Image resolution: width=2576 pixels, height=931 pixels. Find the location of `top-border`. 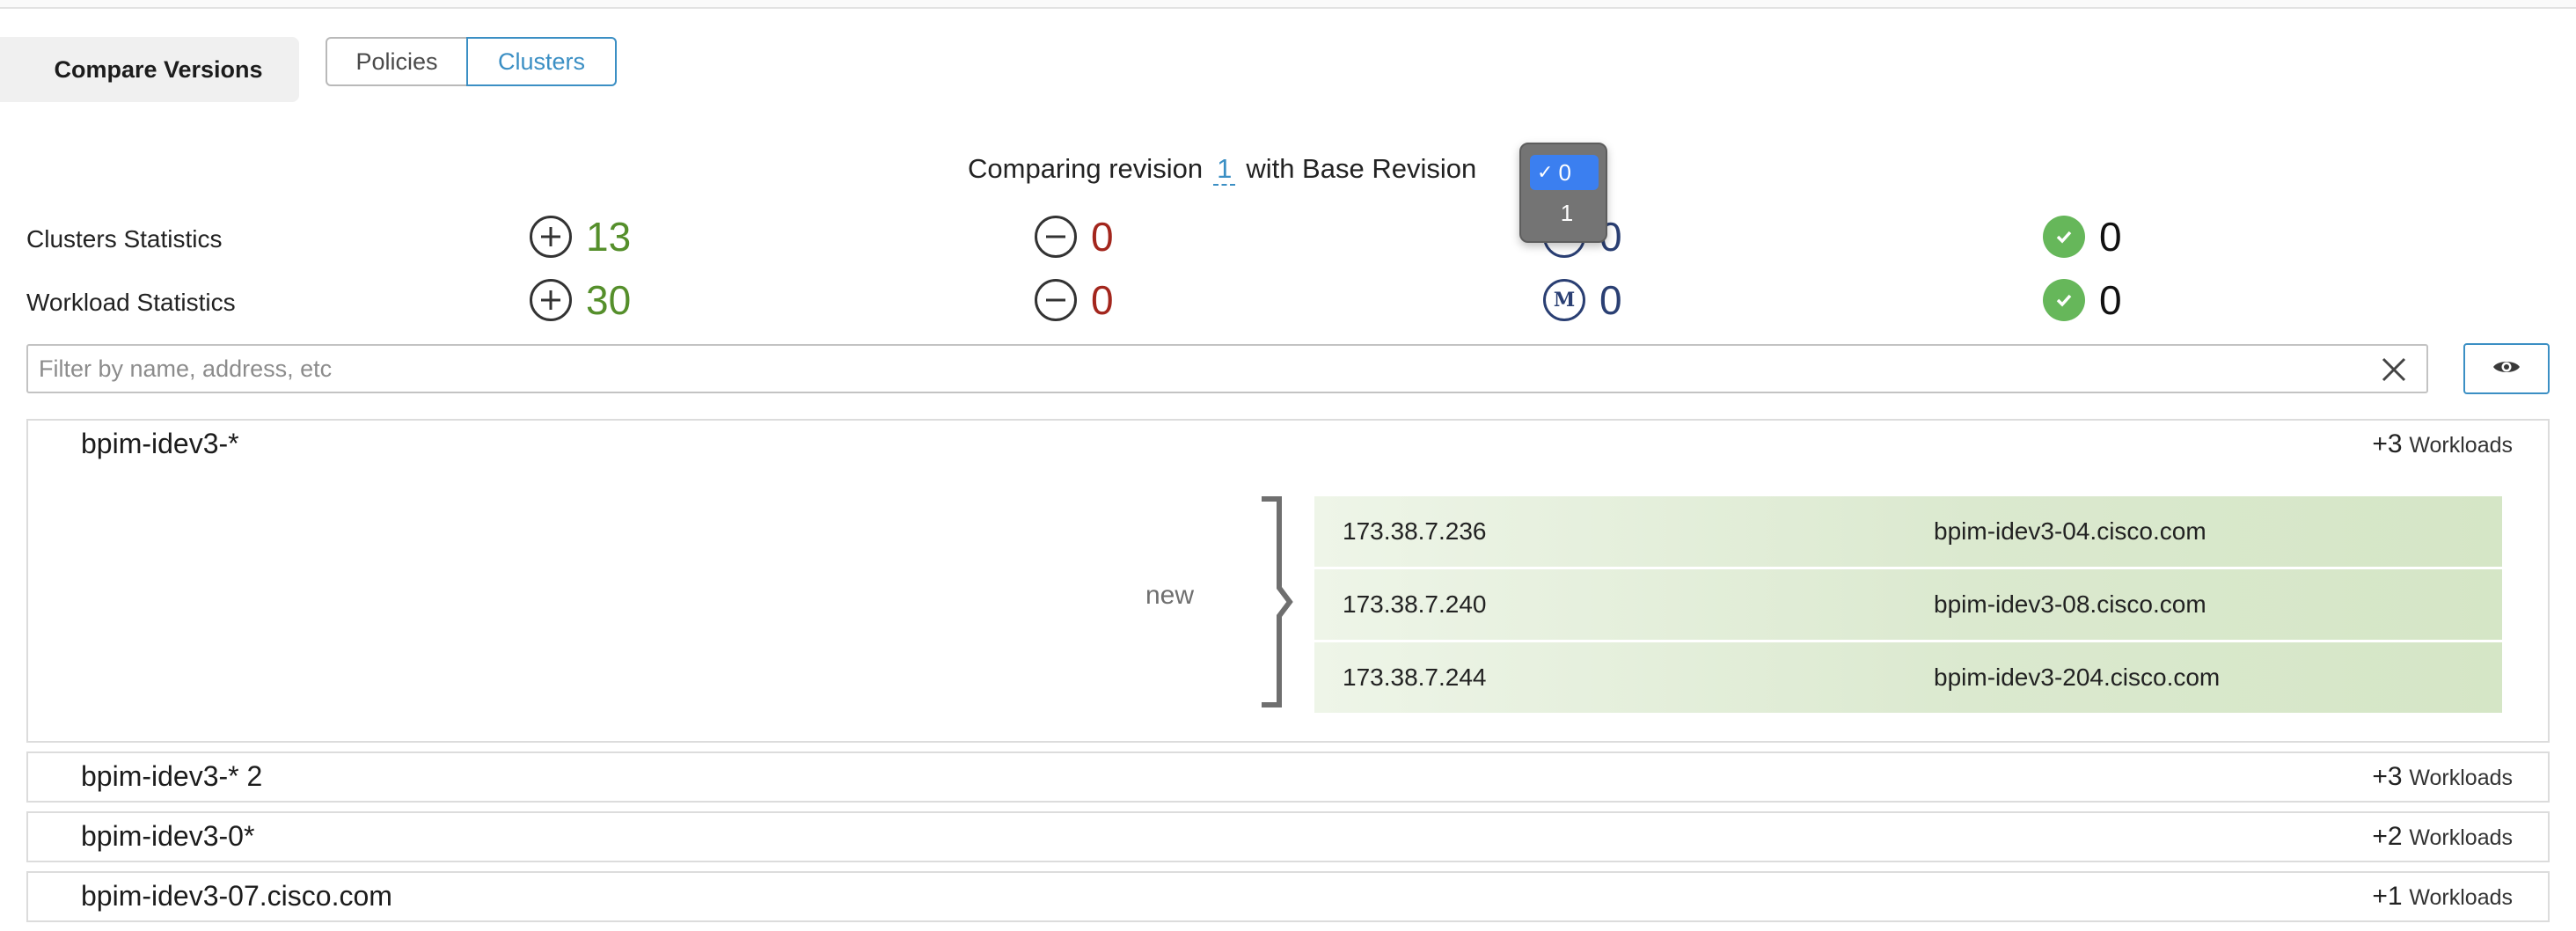

top-border is located at coordinates (1288, 4).